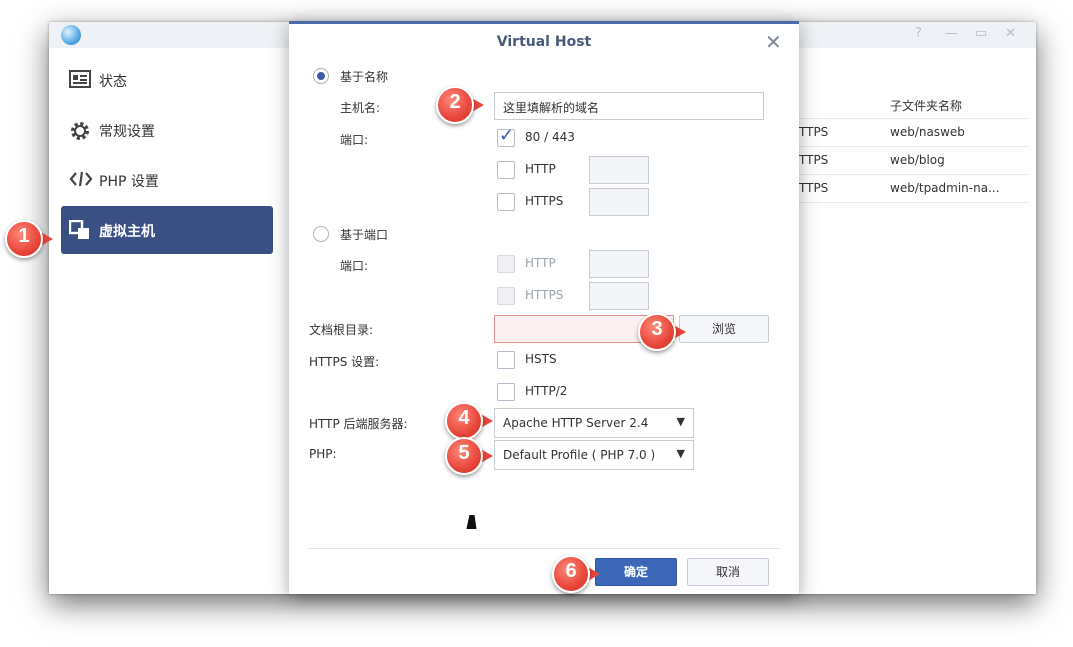 The image size is (1073, 647). I want to click on port-based-label: 基于端口, so click(364, 235).